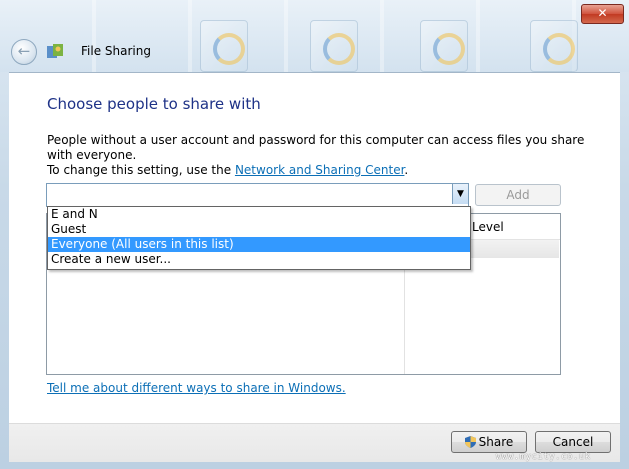 The image size is (629, 469). Describe the element at coordinates (470, 442) in the screenshot. I see `uac-shield-icon` at that location.